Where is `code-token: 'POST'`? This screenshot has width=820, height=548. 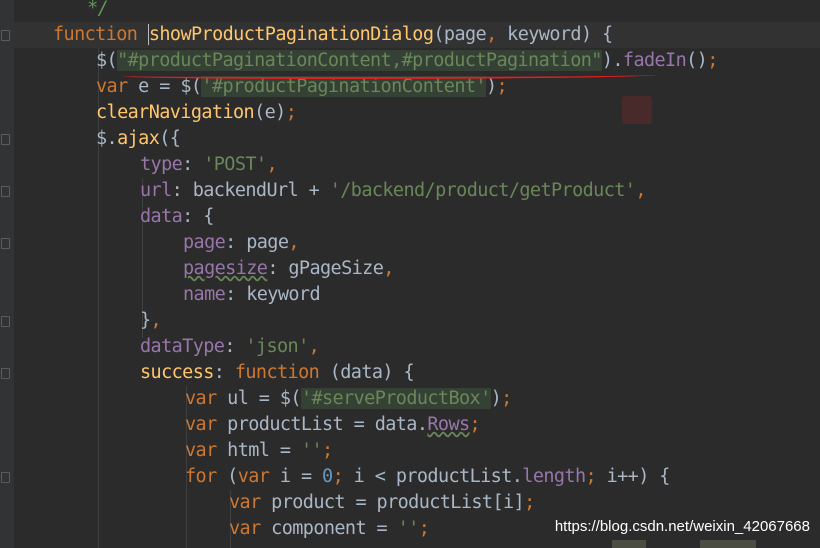 code-token: 'POST' is located at coordinates (235, 164).